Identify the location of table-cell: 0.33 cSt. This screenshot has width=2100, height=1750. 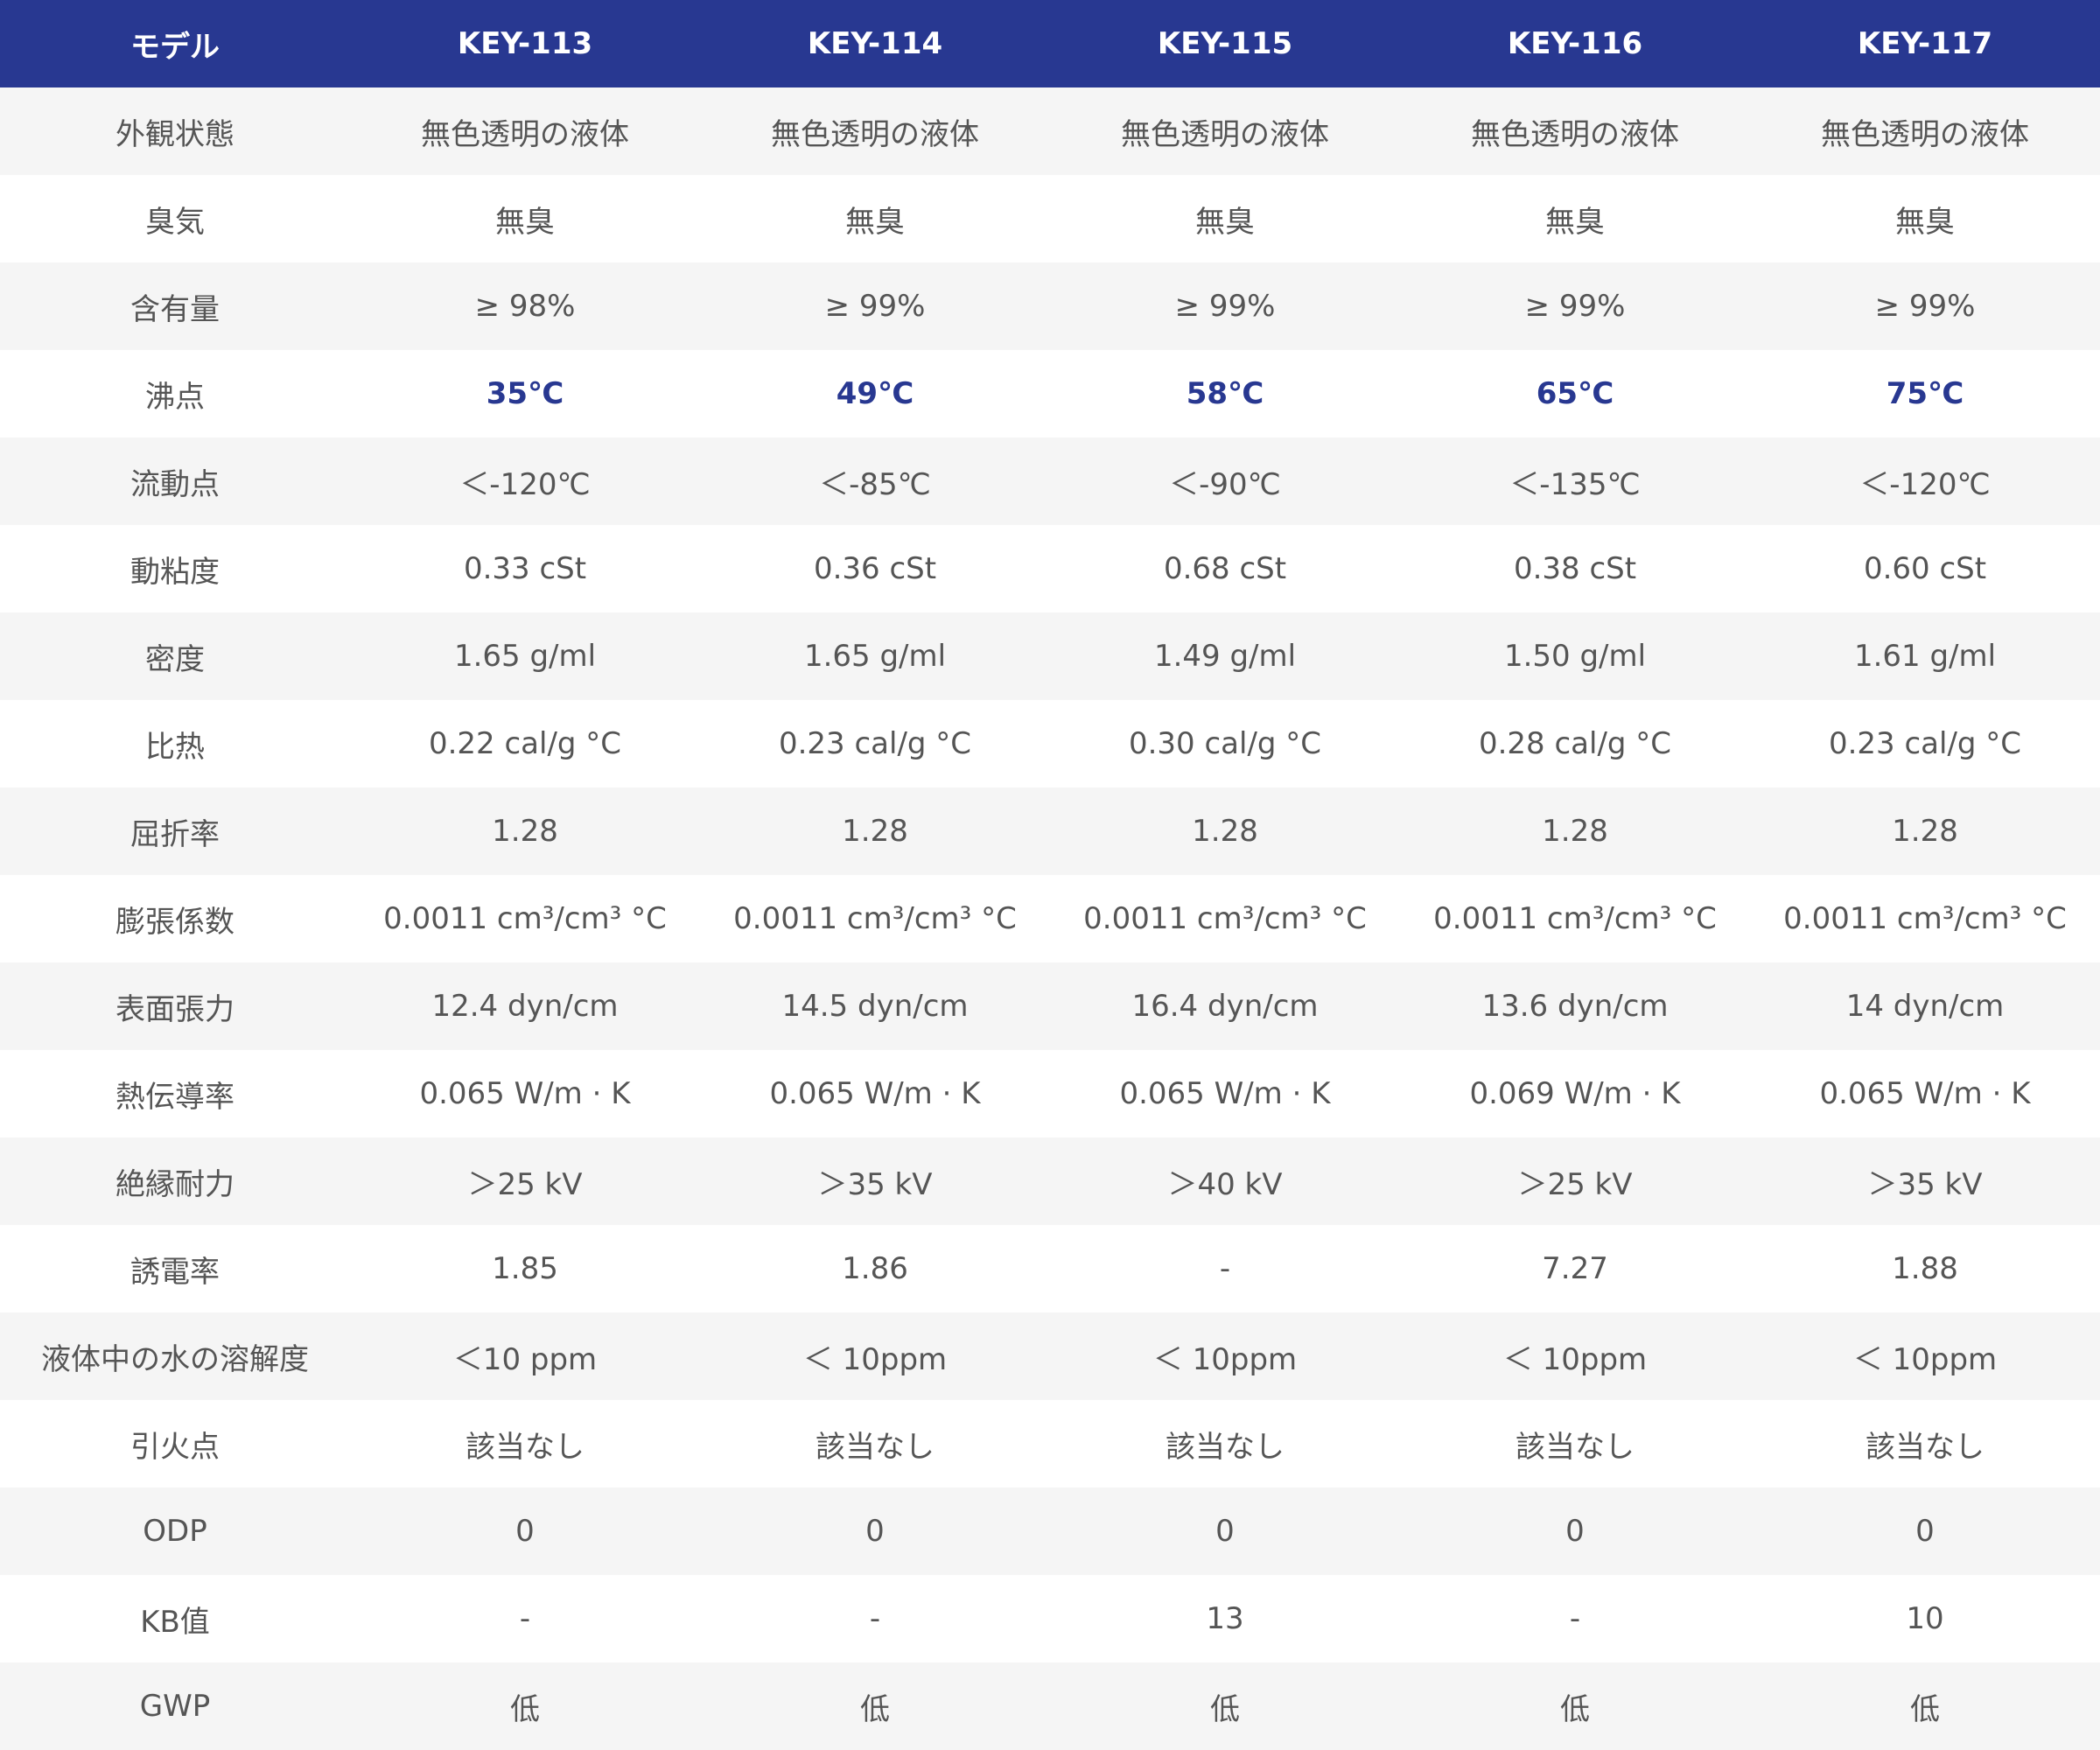
(525, 568).